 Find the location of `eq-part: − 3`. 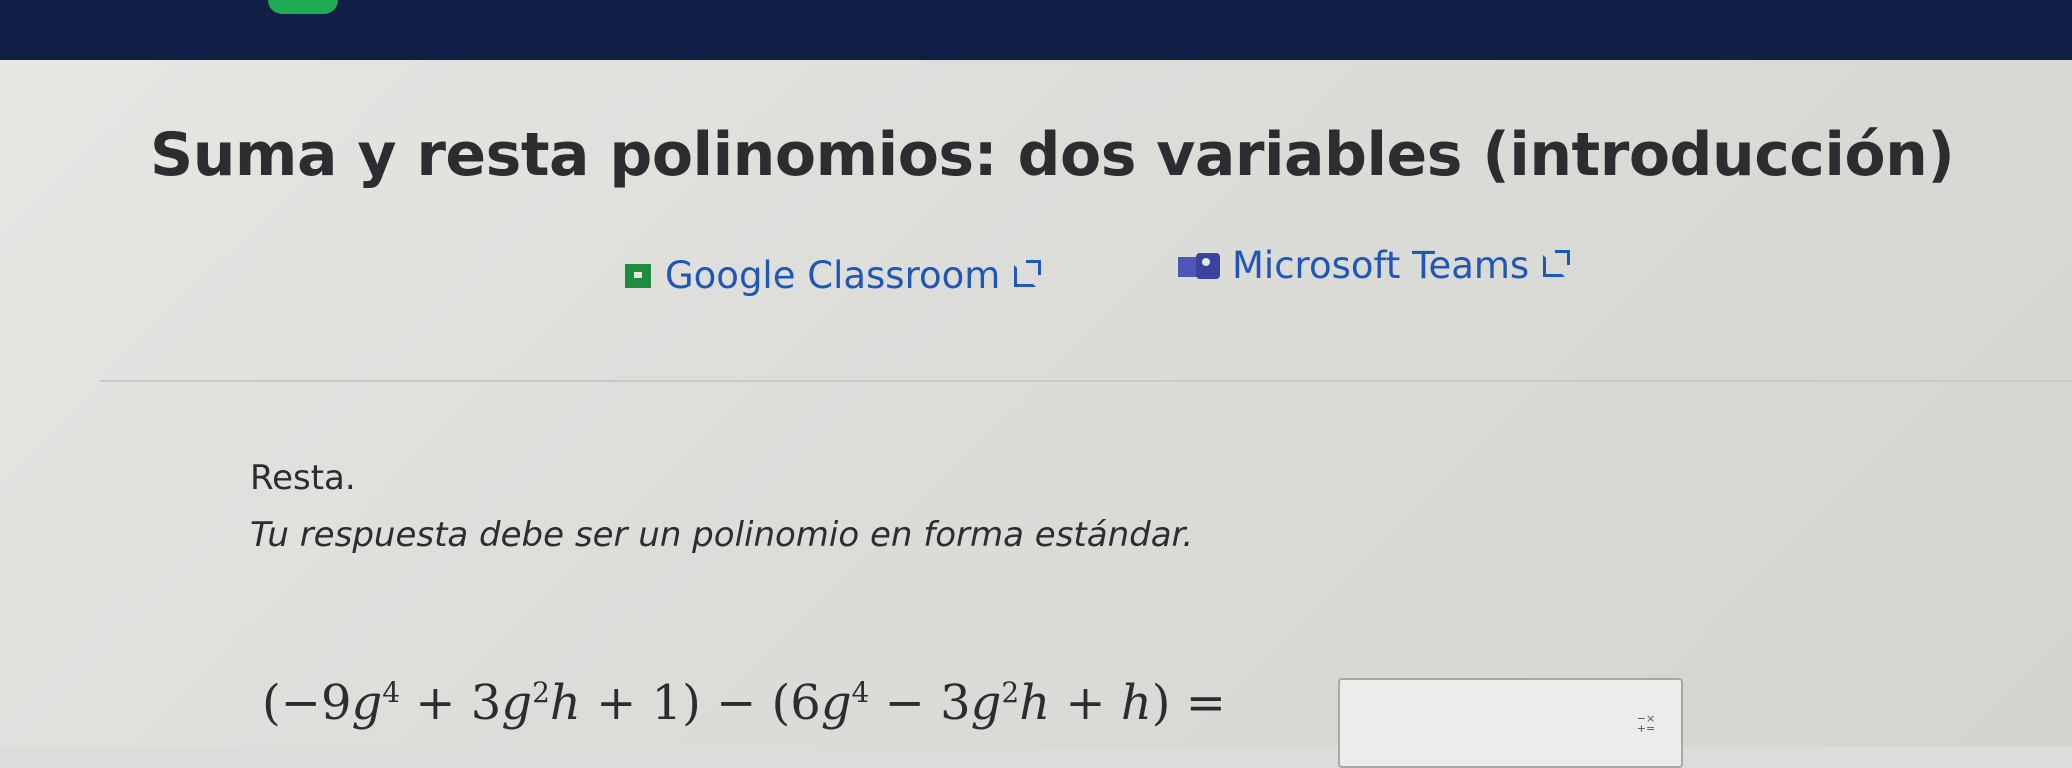

eq-part: − 3 is located at coordinates (920, 703).